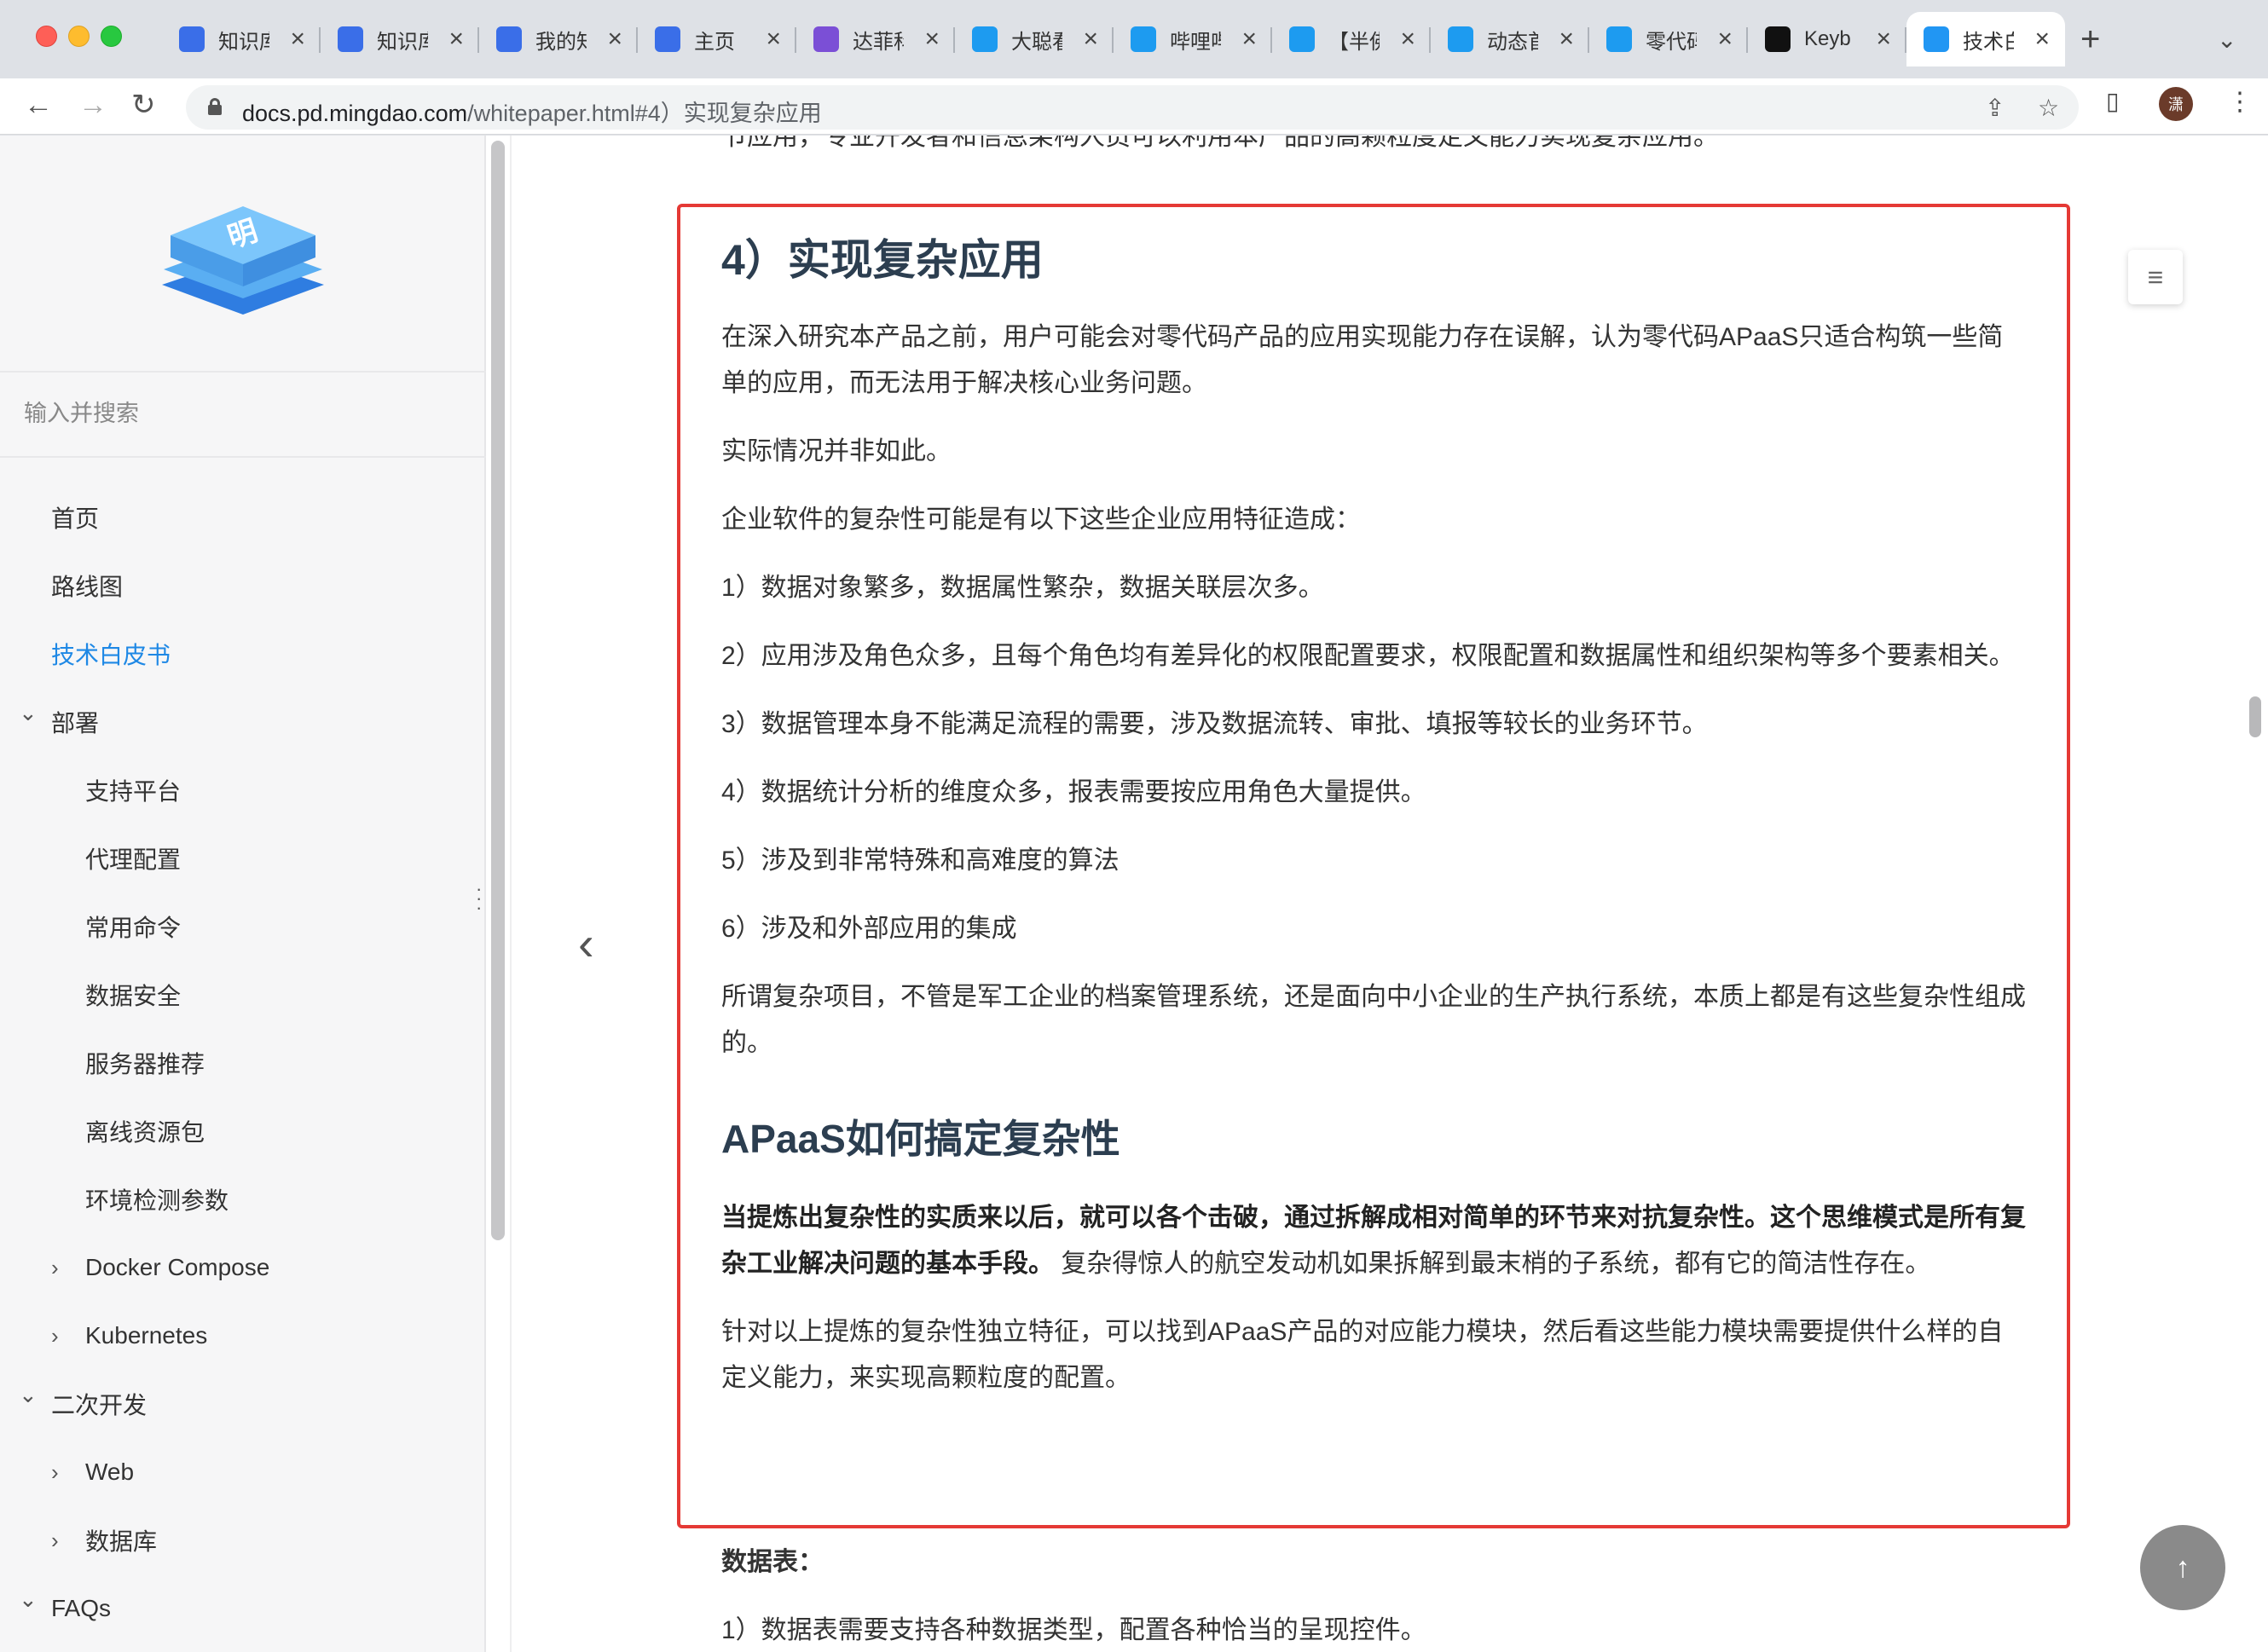  I want to click on sidebar-scrollbar, so click(498, 690).